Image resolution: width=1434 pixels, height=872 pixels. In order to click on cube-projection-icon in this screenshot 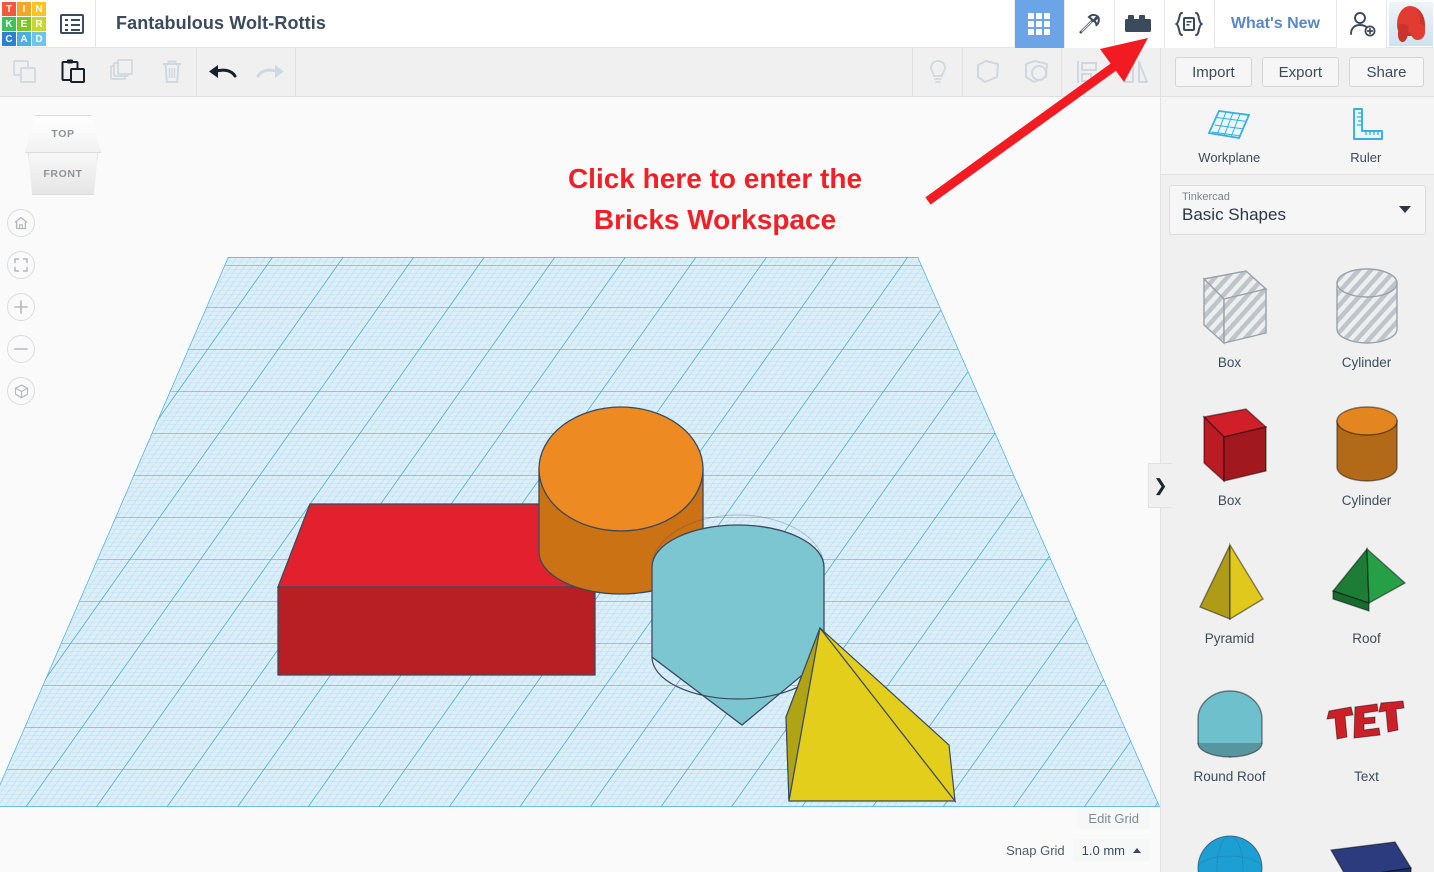, I will do `click(21, 390)`.